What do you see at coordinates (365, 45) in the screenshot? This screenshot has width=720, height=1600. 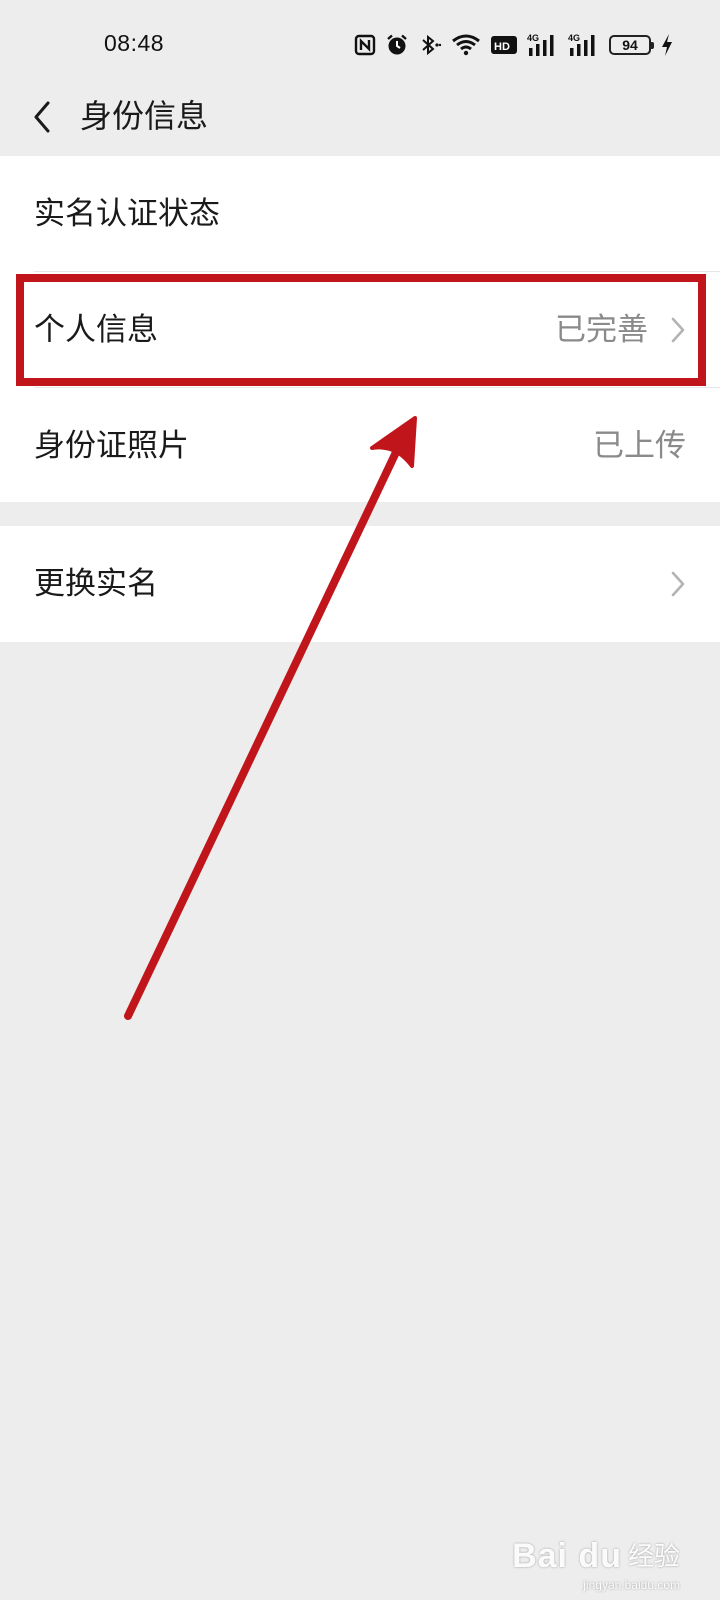 I see `nfc-icon` at bounding box center [365, 45].